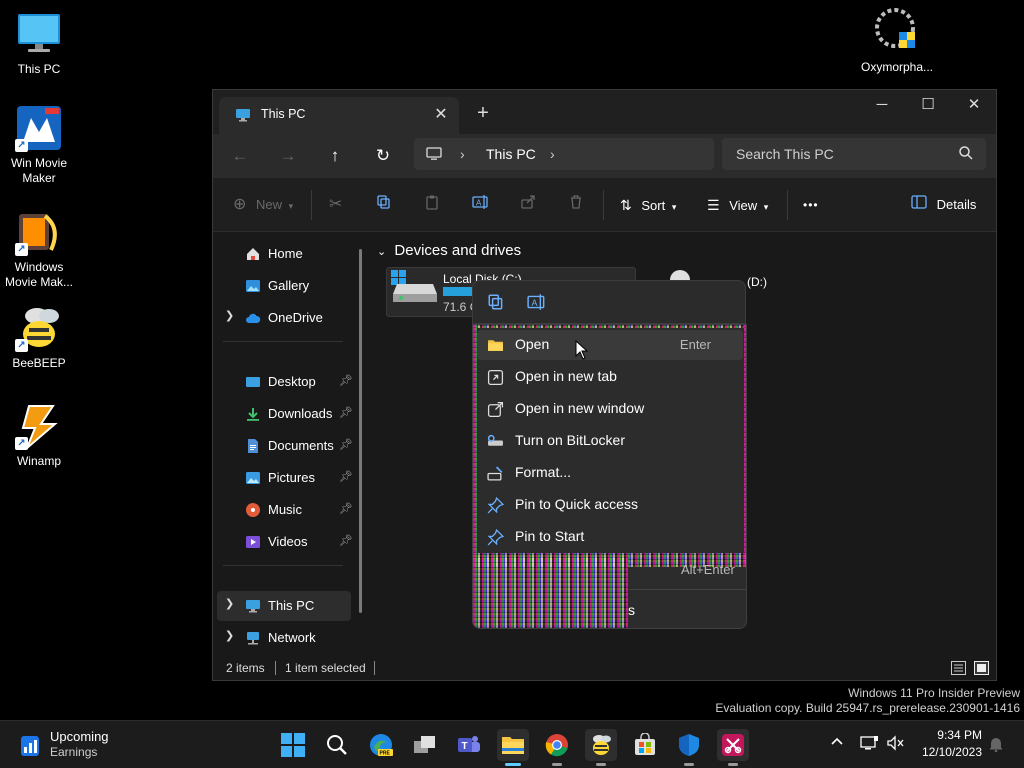 This screenshot has width=1024, height=768. What do you see at coordinates (337, 745) in the screenshot?
I see `search-button` at bounding box center [337, 745].